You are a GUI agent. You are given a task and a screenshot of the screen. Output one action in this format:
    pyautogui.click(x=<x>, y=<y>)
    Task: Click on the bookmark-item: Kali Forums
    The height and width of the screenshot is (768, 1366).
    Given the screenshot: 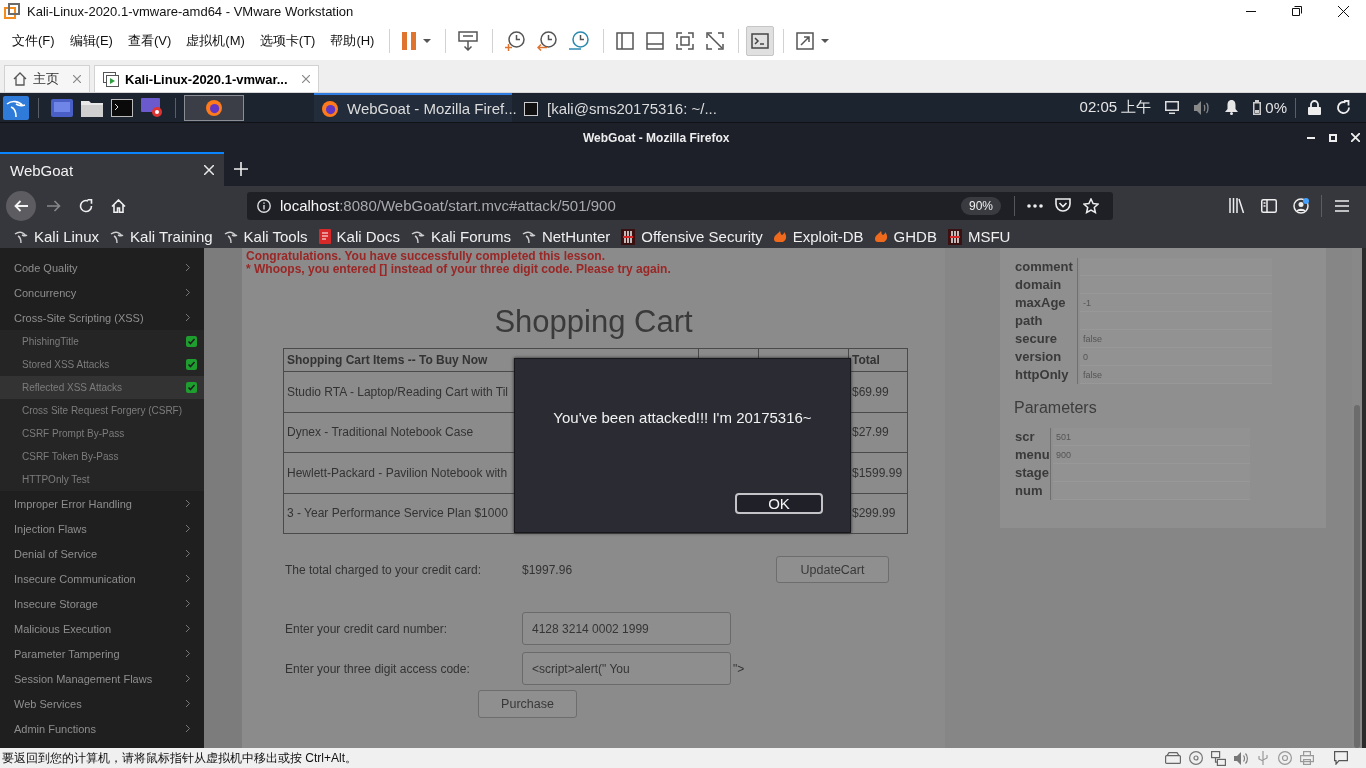 What is the action you would take?
    pyautogui.click(x=460, y=236)
    